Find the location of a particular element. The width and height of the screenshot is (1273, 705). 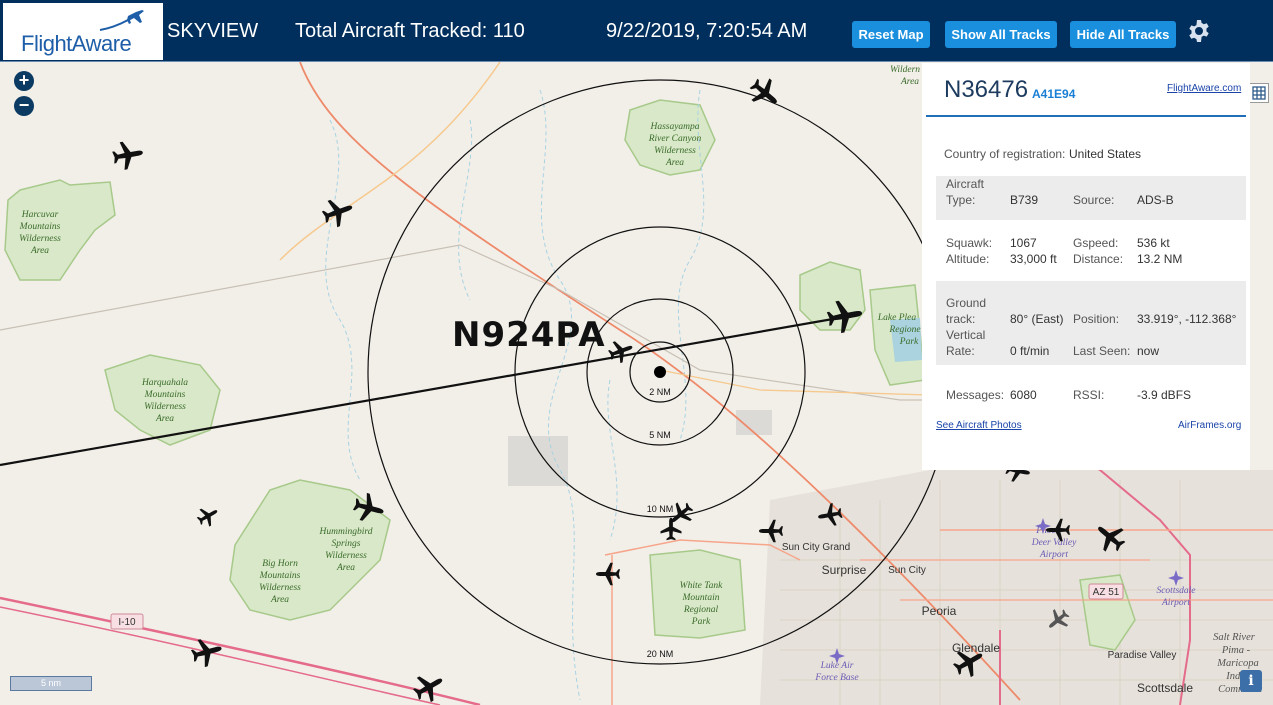

type-value: B739 is located at coordinates (1024, 200).